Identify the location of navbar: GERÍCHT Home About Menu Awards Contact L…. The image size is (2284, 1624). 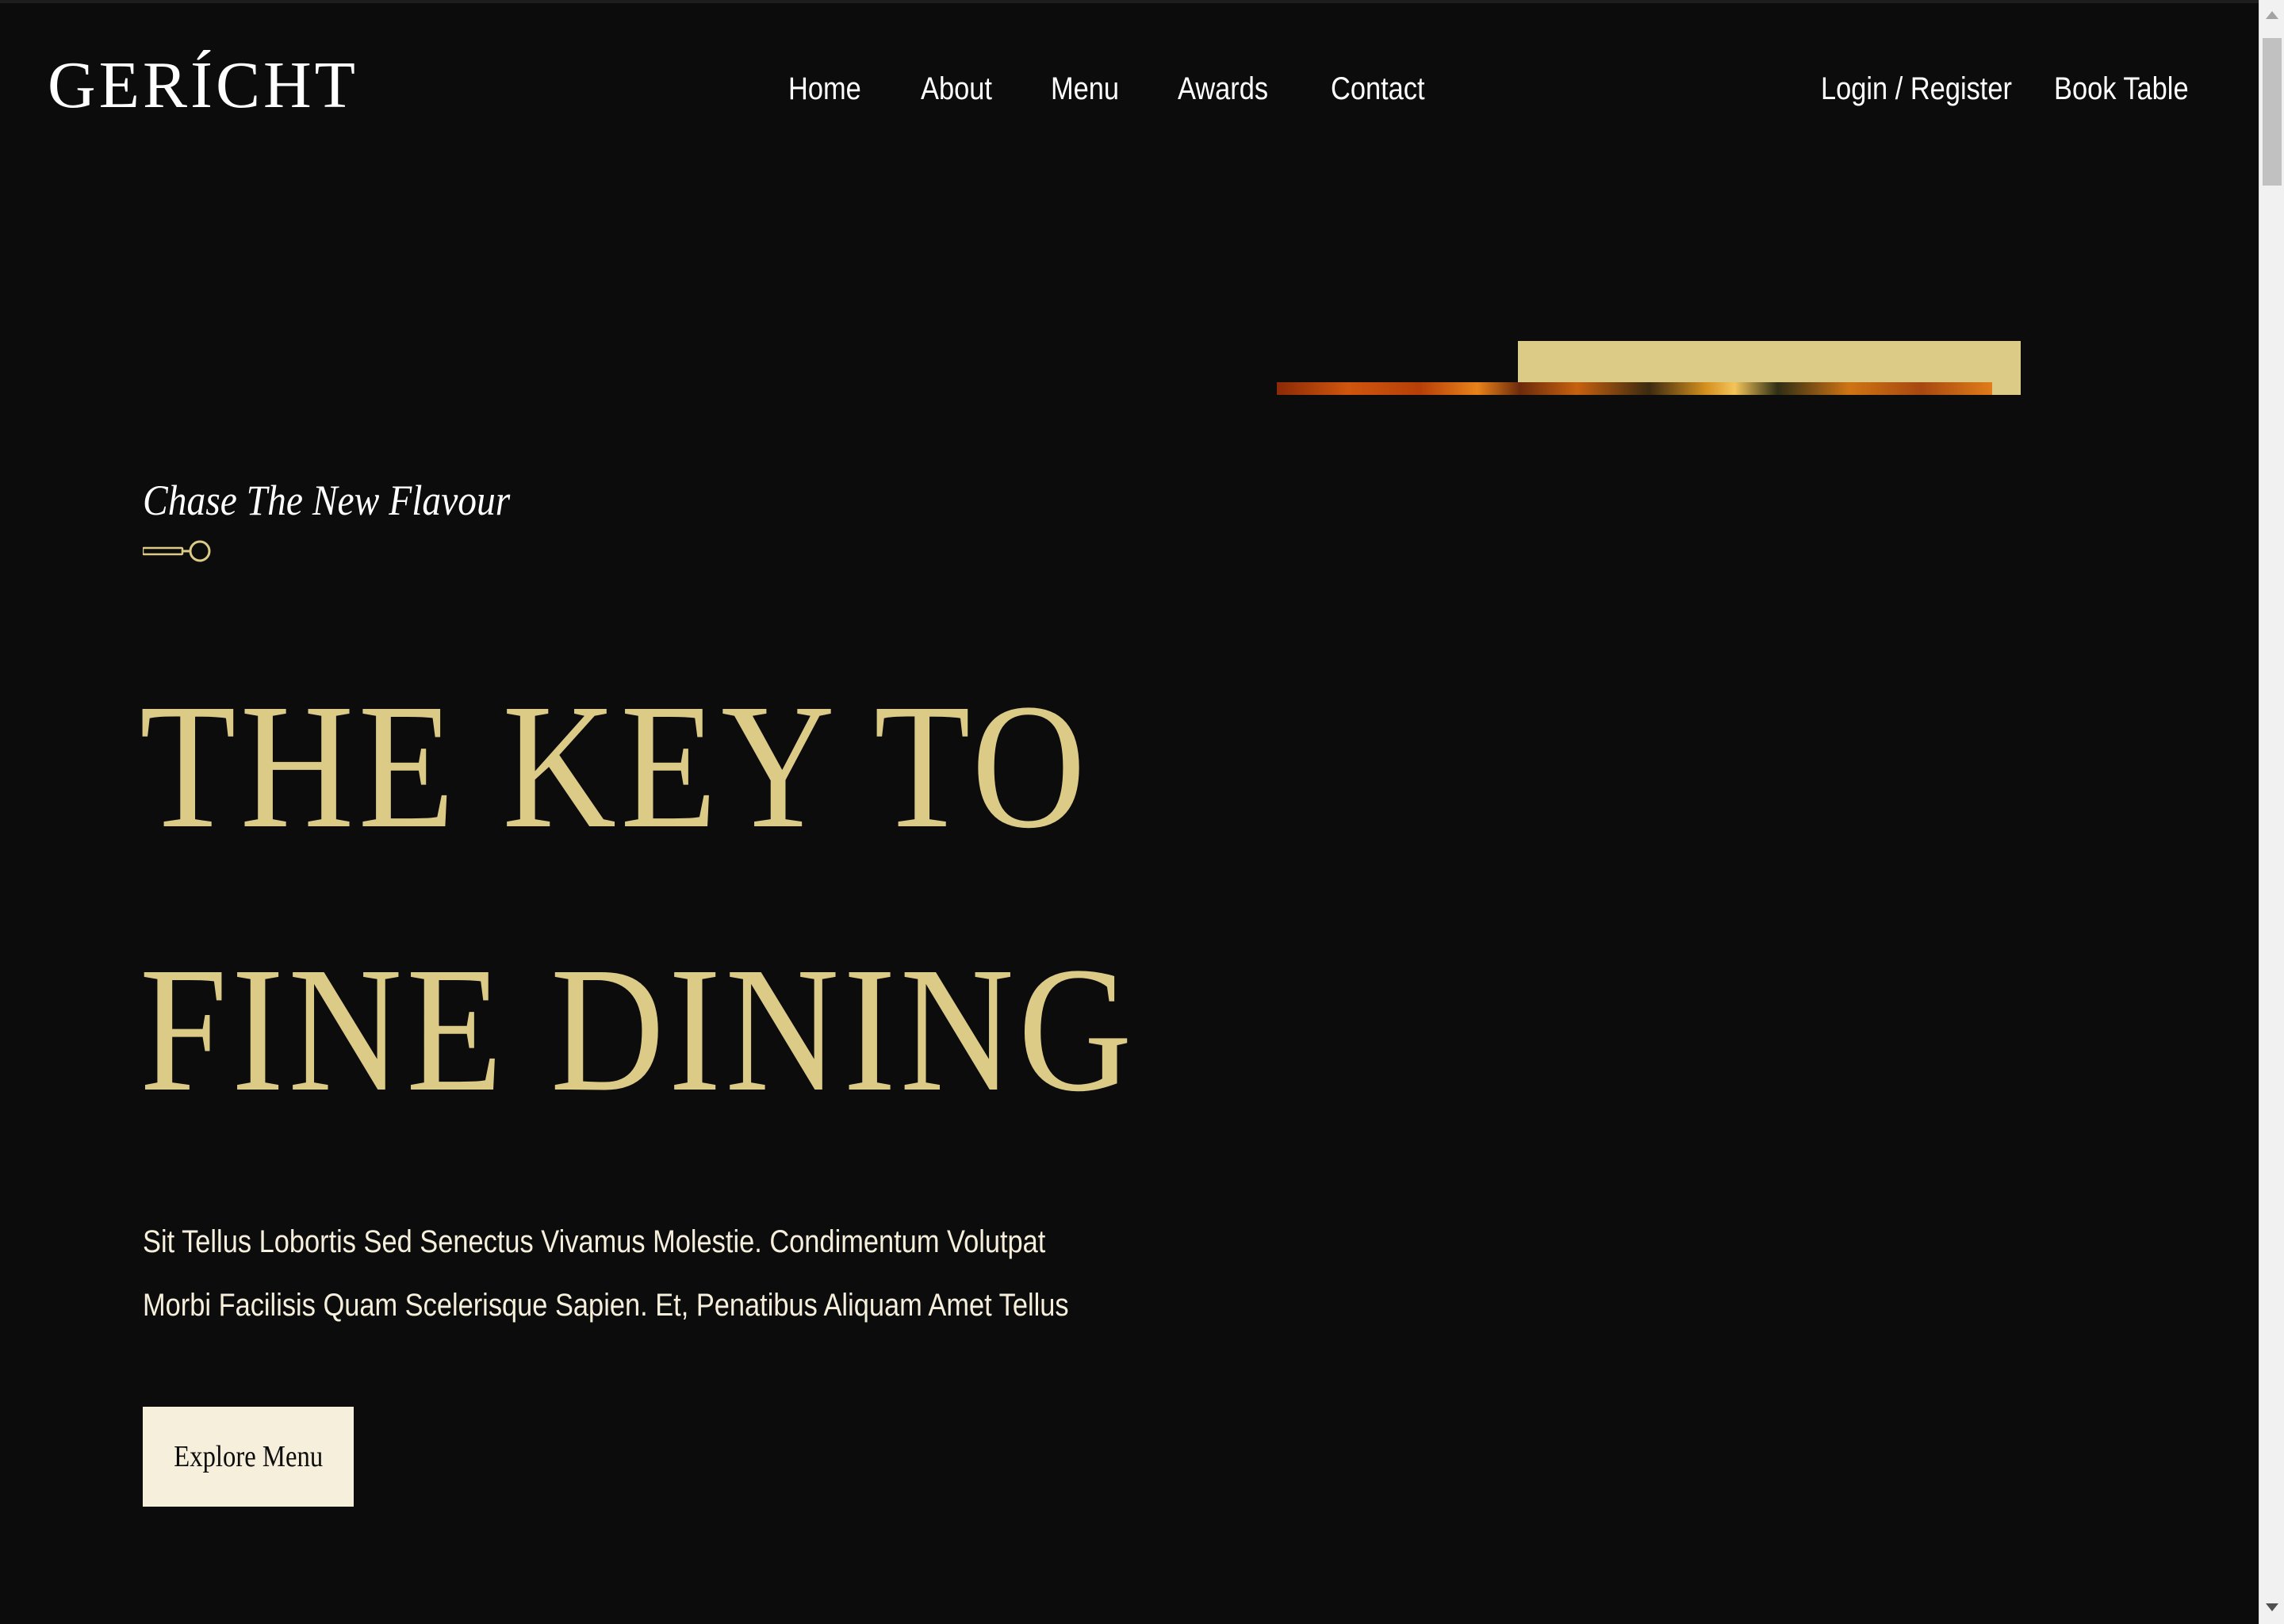
(1129, 89).